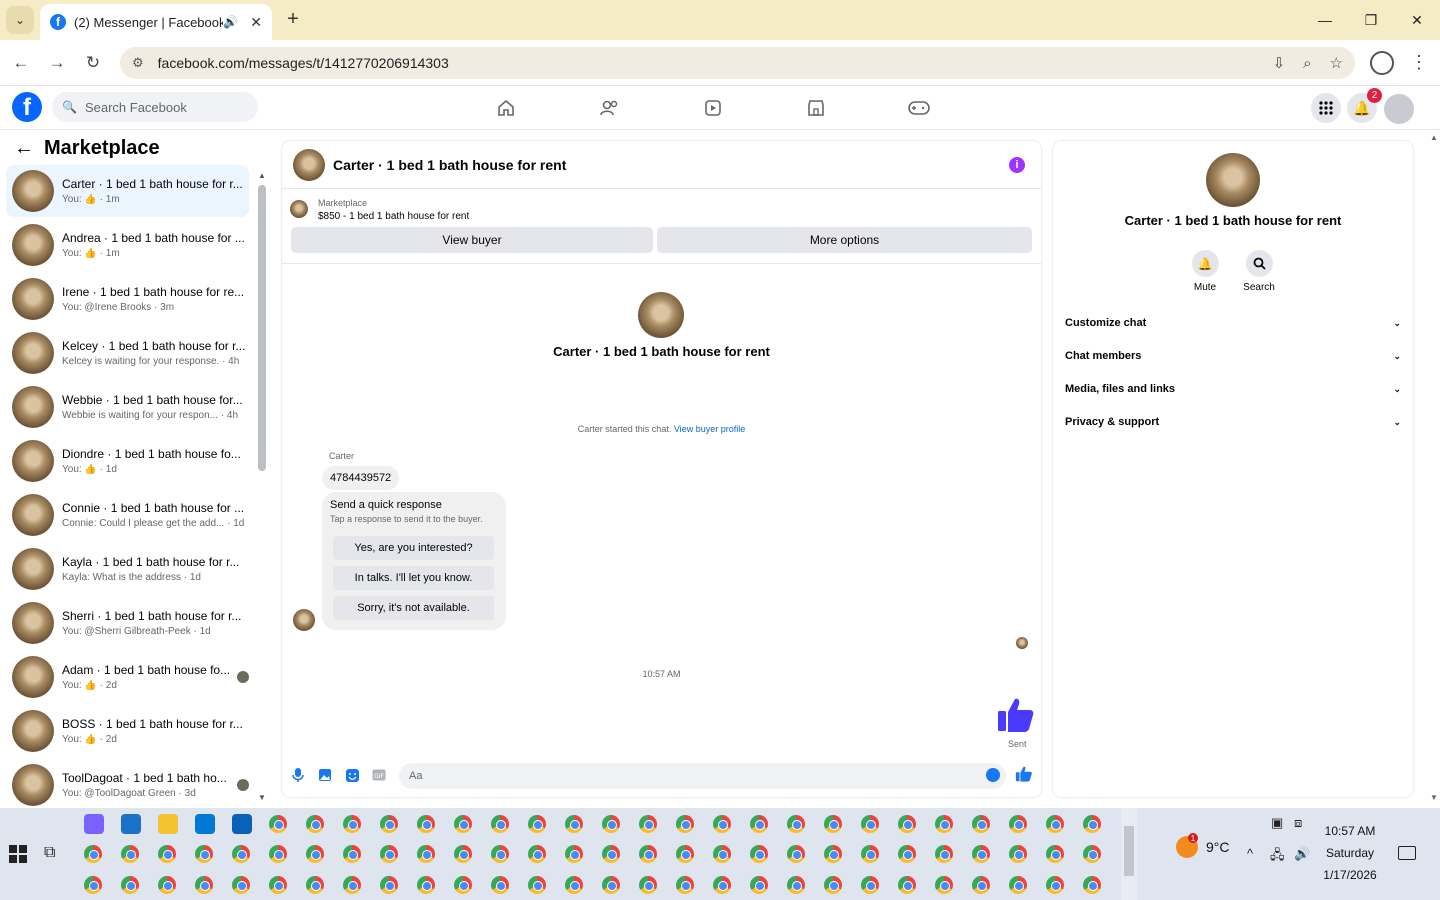  I want to click on sticker-icon, so click(352, 775).